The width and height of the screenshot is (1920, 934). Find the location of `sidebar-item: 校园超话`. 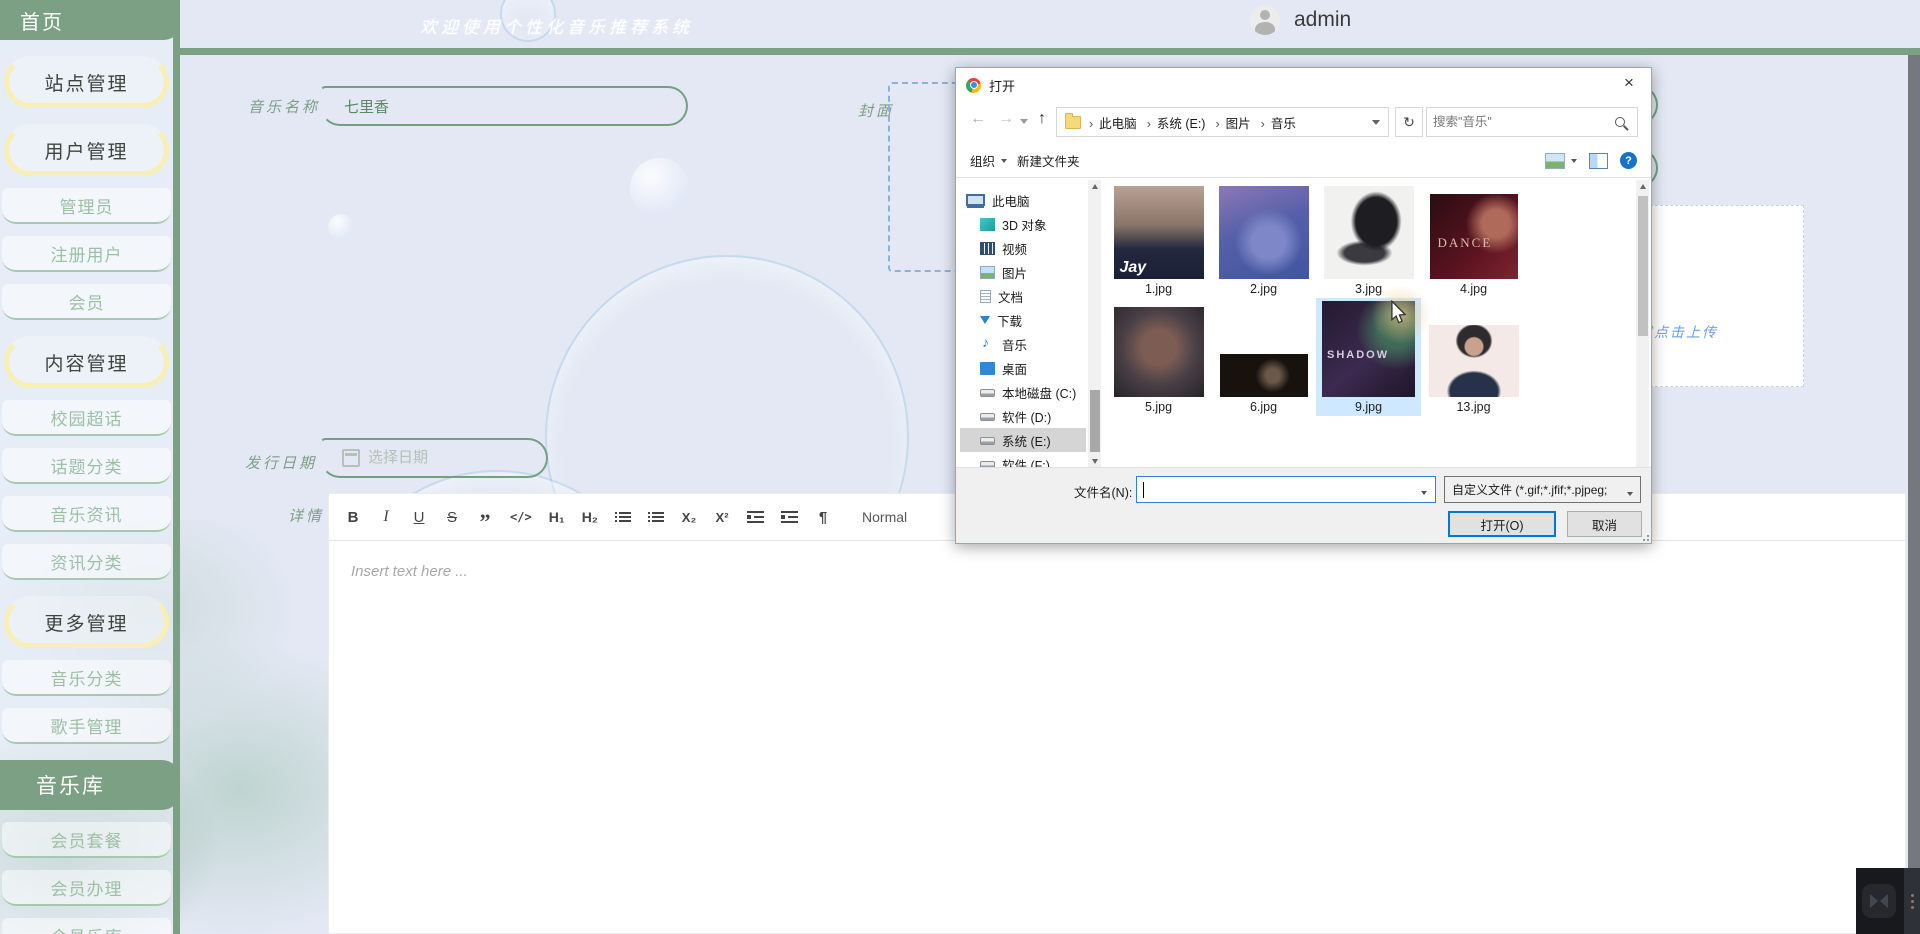

sidebar-item: 校园超话 is located at coordinates (86, 418).